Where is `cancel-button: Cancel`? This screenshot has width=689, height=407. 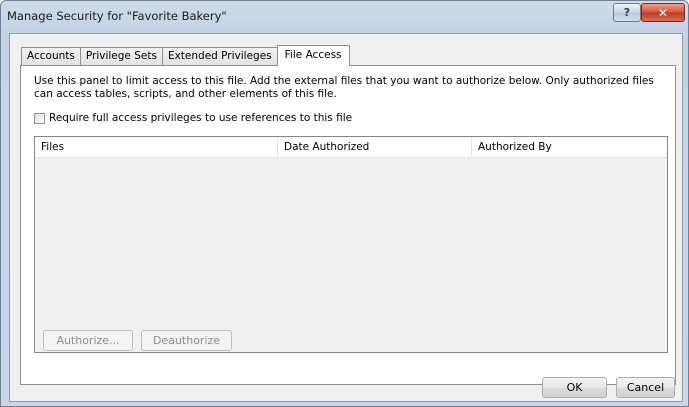 cancel-button: Cancel is located at coordinates (645, 387).